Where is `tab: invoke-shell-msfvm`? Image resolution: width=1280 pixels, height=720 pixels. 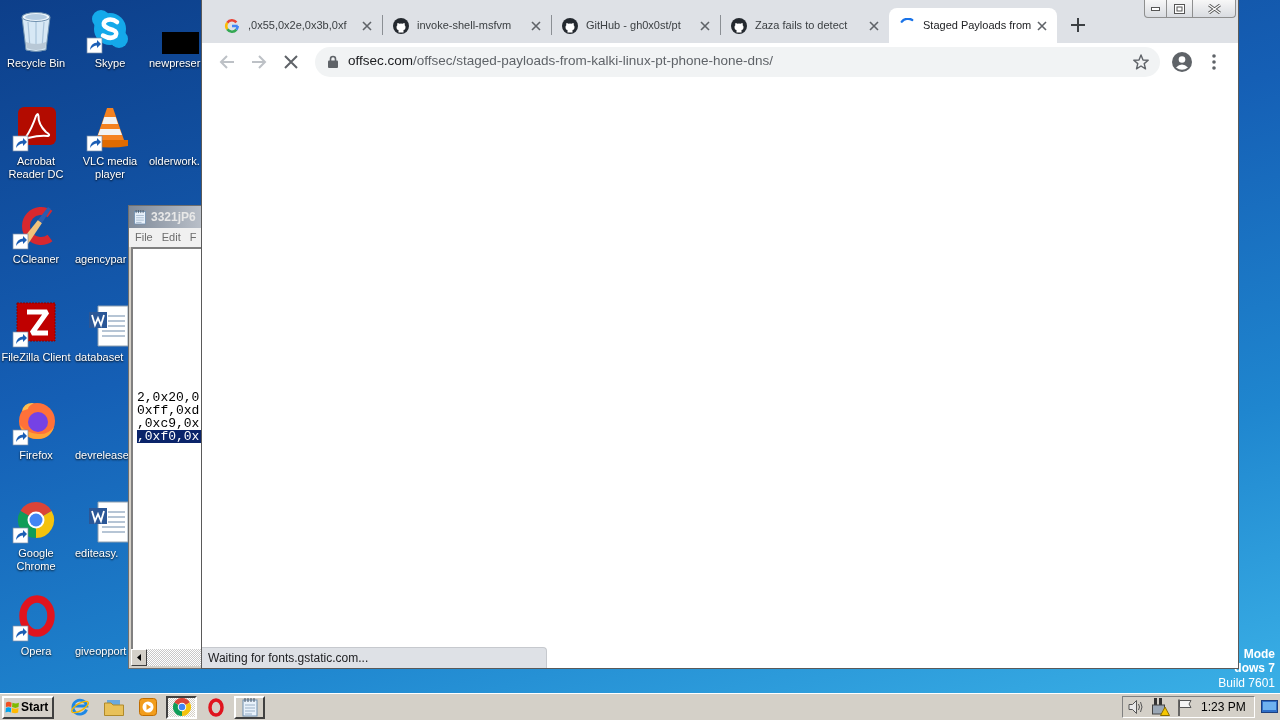
tab: invoke-shell-msfvm is located at coordinates (467, 25).